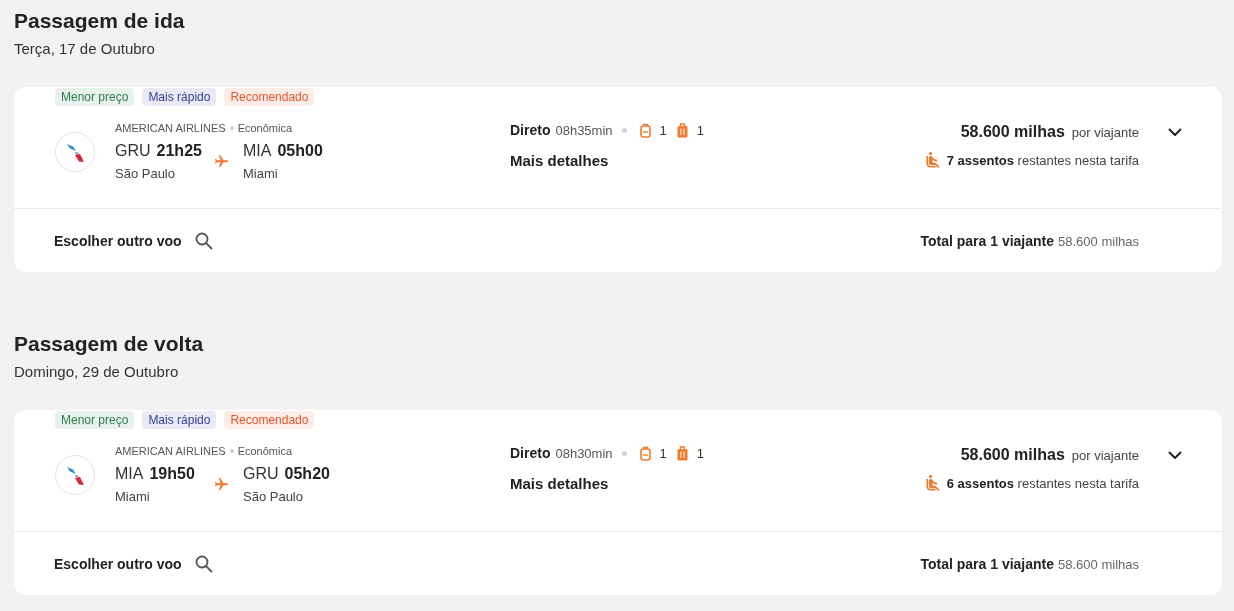 The image size is (1234, 611). I want to click on section-date: Domingo, 29 de Outubro, so click(96, 372).